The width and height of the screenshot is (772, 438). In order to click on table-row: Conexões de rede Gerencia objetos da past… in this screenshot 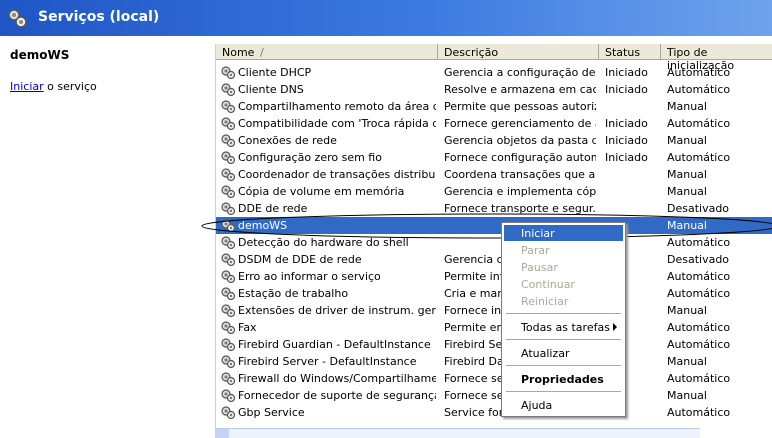, I will do `click(494, 140)`.